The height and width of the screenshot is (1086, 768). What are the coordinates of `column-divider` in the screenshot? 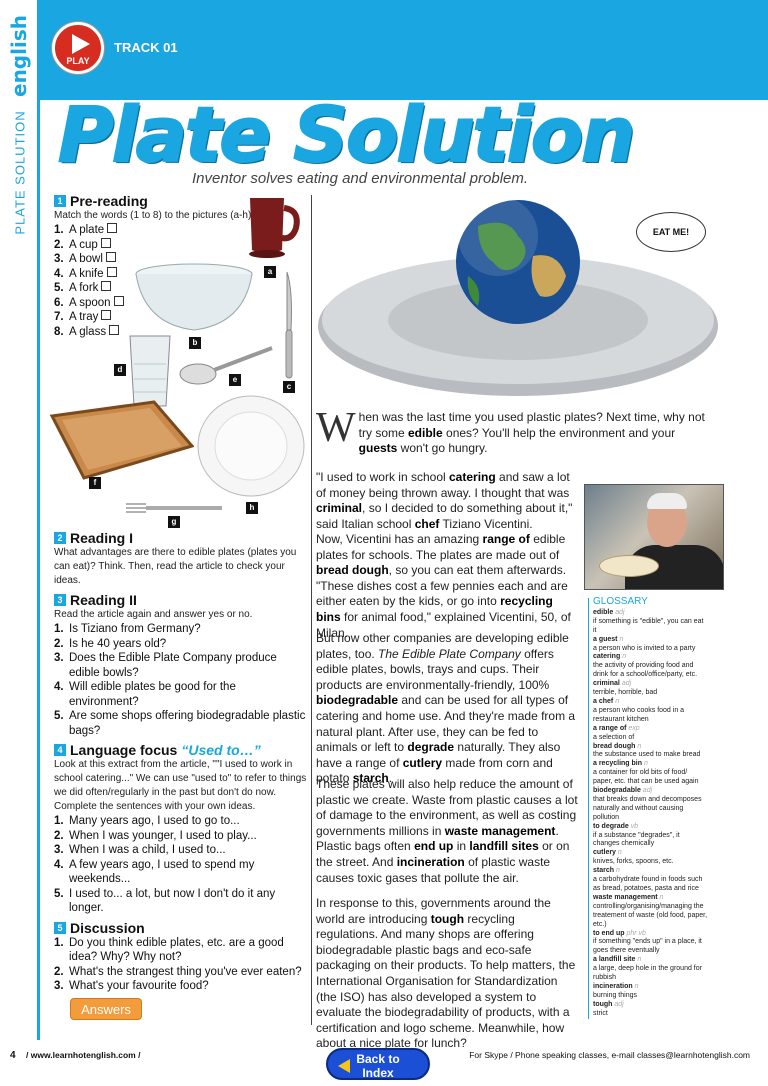 It's located at (311, 610).